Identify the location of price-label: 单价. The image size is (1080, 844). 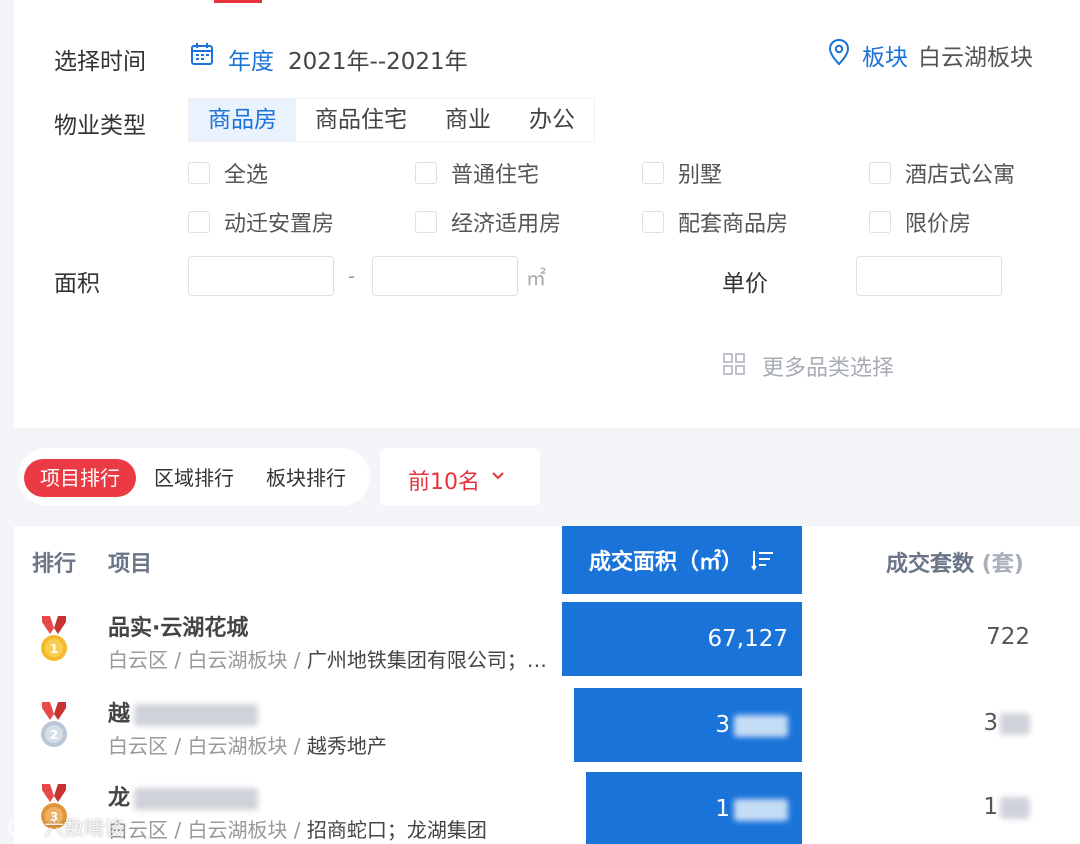
(745, 284).